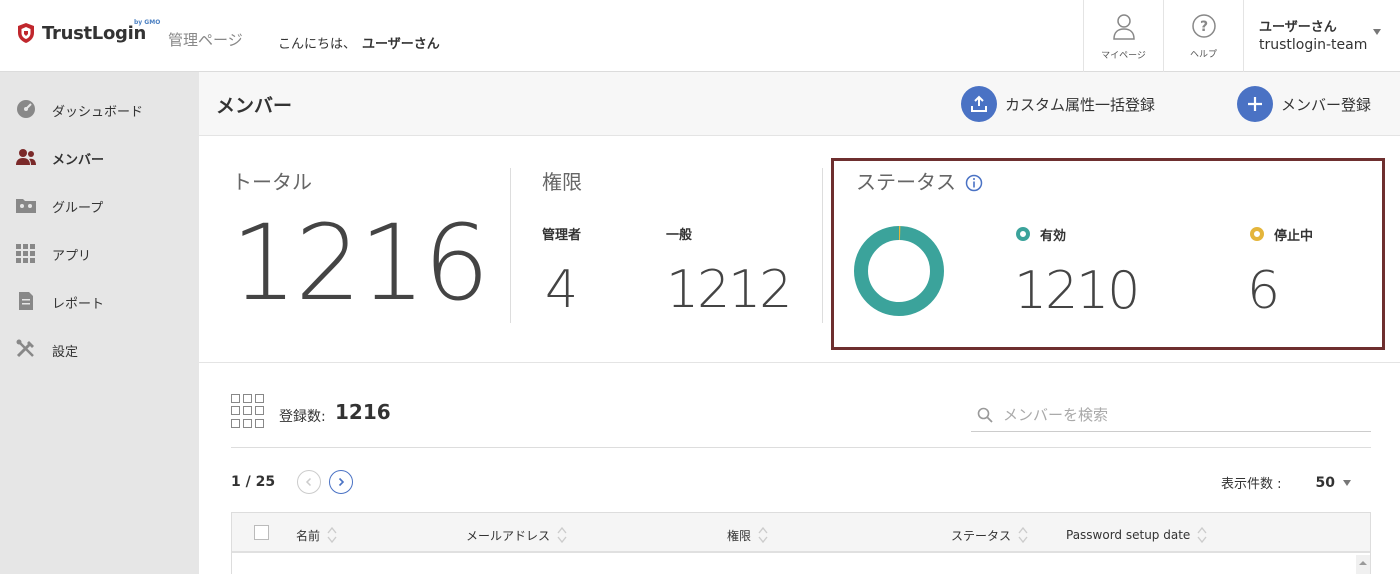 The image size is (1400, 574). What do you see at coordinates (272, 182) in the screenshot?
I see `total-label: トータル` at bounding box center [272, 182].